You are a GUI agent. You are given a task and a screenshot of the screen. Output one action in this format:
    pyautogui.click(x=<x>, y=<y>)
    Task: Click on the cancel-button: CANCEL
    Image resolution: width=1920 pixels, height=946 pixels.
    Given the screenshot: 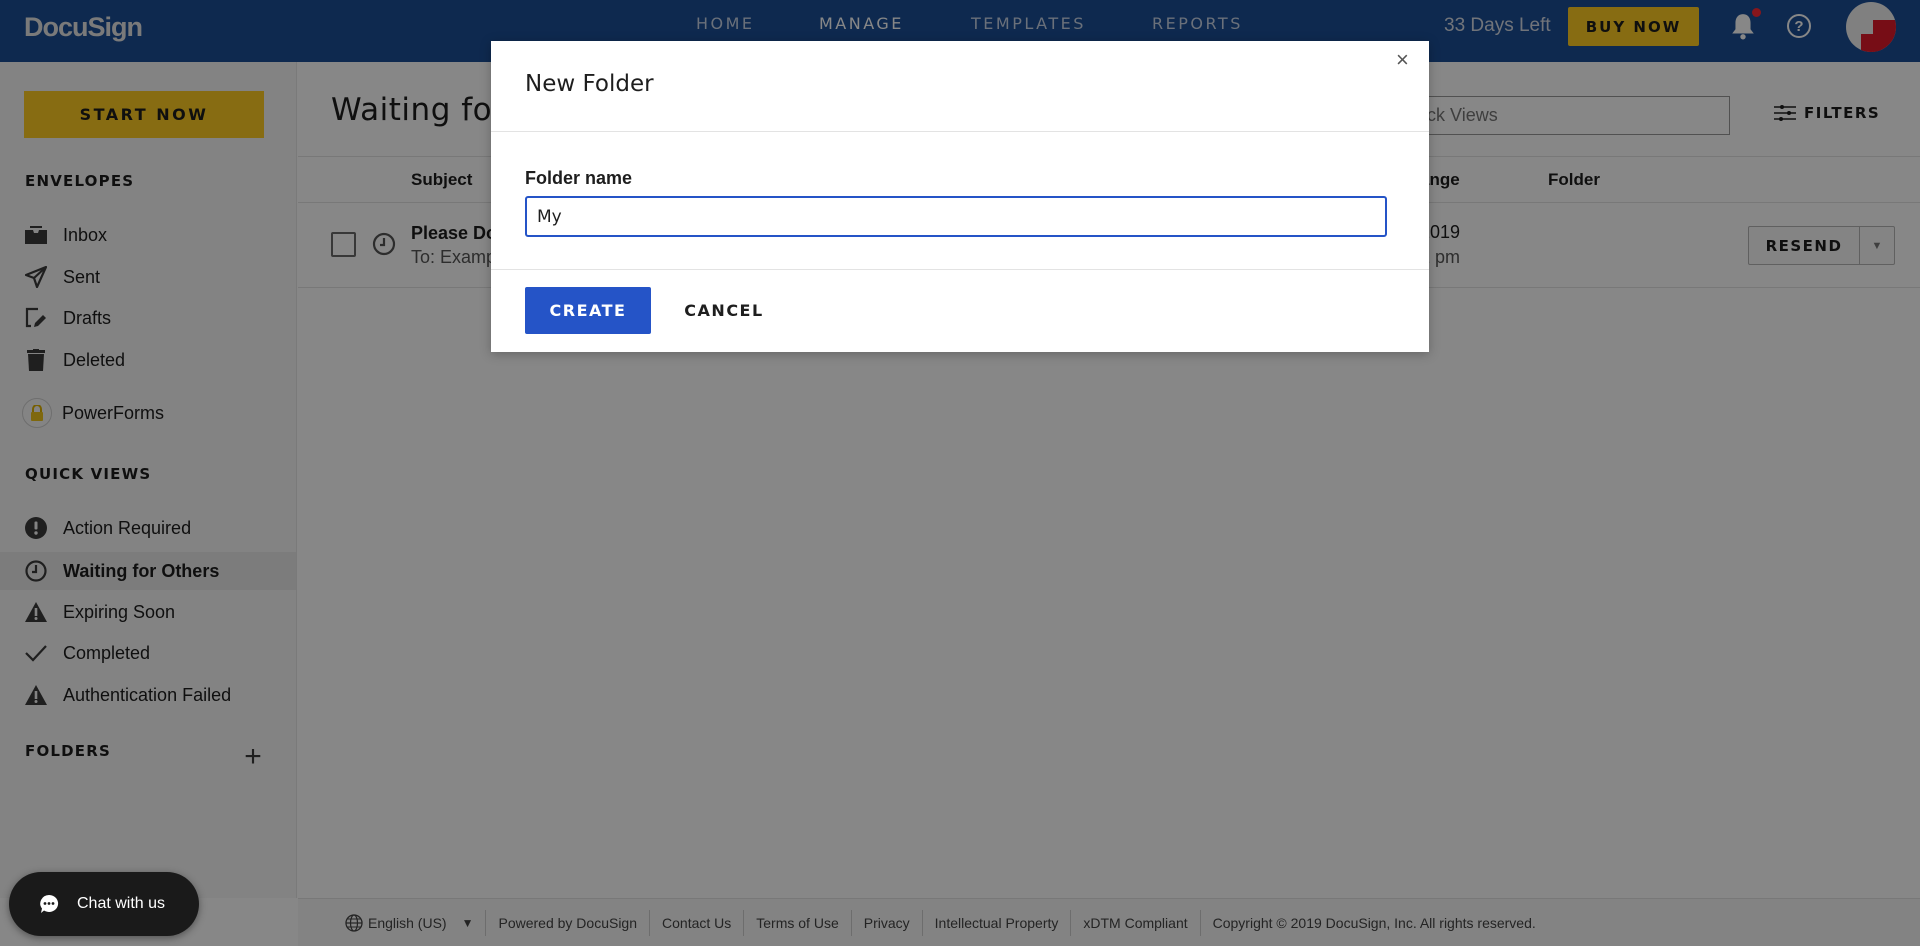 What is the action you would take?
    pyautogui.click(x=724, y=310)
    